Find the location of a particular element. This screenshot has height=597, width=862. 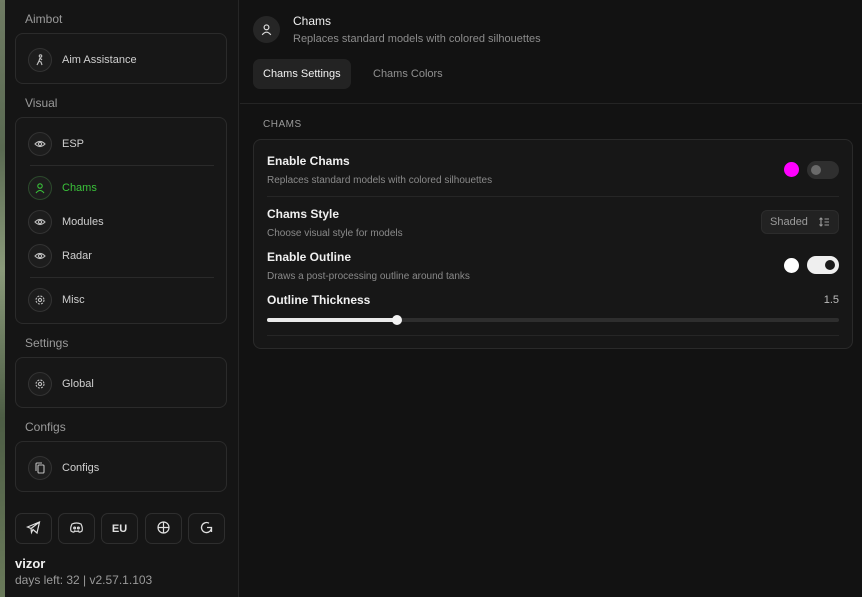

sidebar-item-label: Aim Assistance is located at coordinates (99, 60).